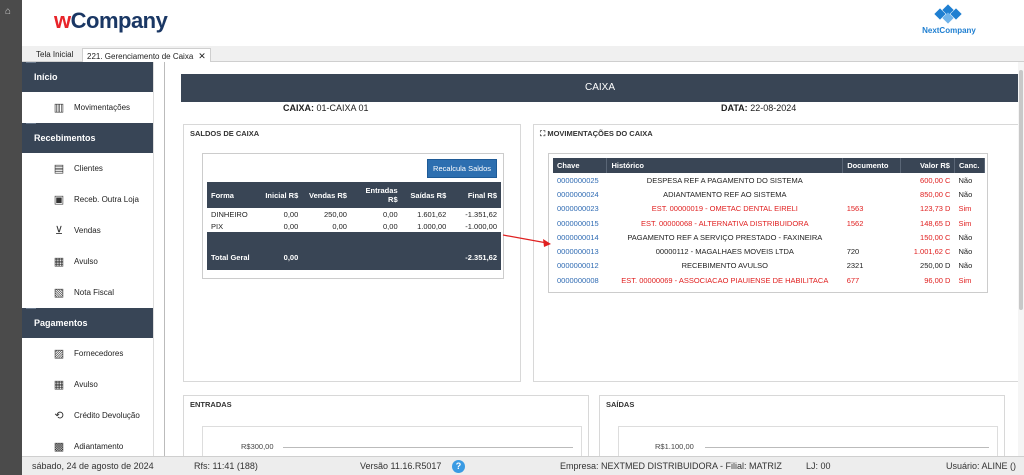 Image resolution: width=1024 pixels, height=475 pixels. I want to click on sidebar-section-inicio: Início, so click(87, 77).